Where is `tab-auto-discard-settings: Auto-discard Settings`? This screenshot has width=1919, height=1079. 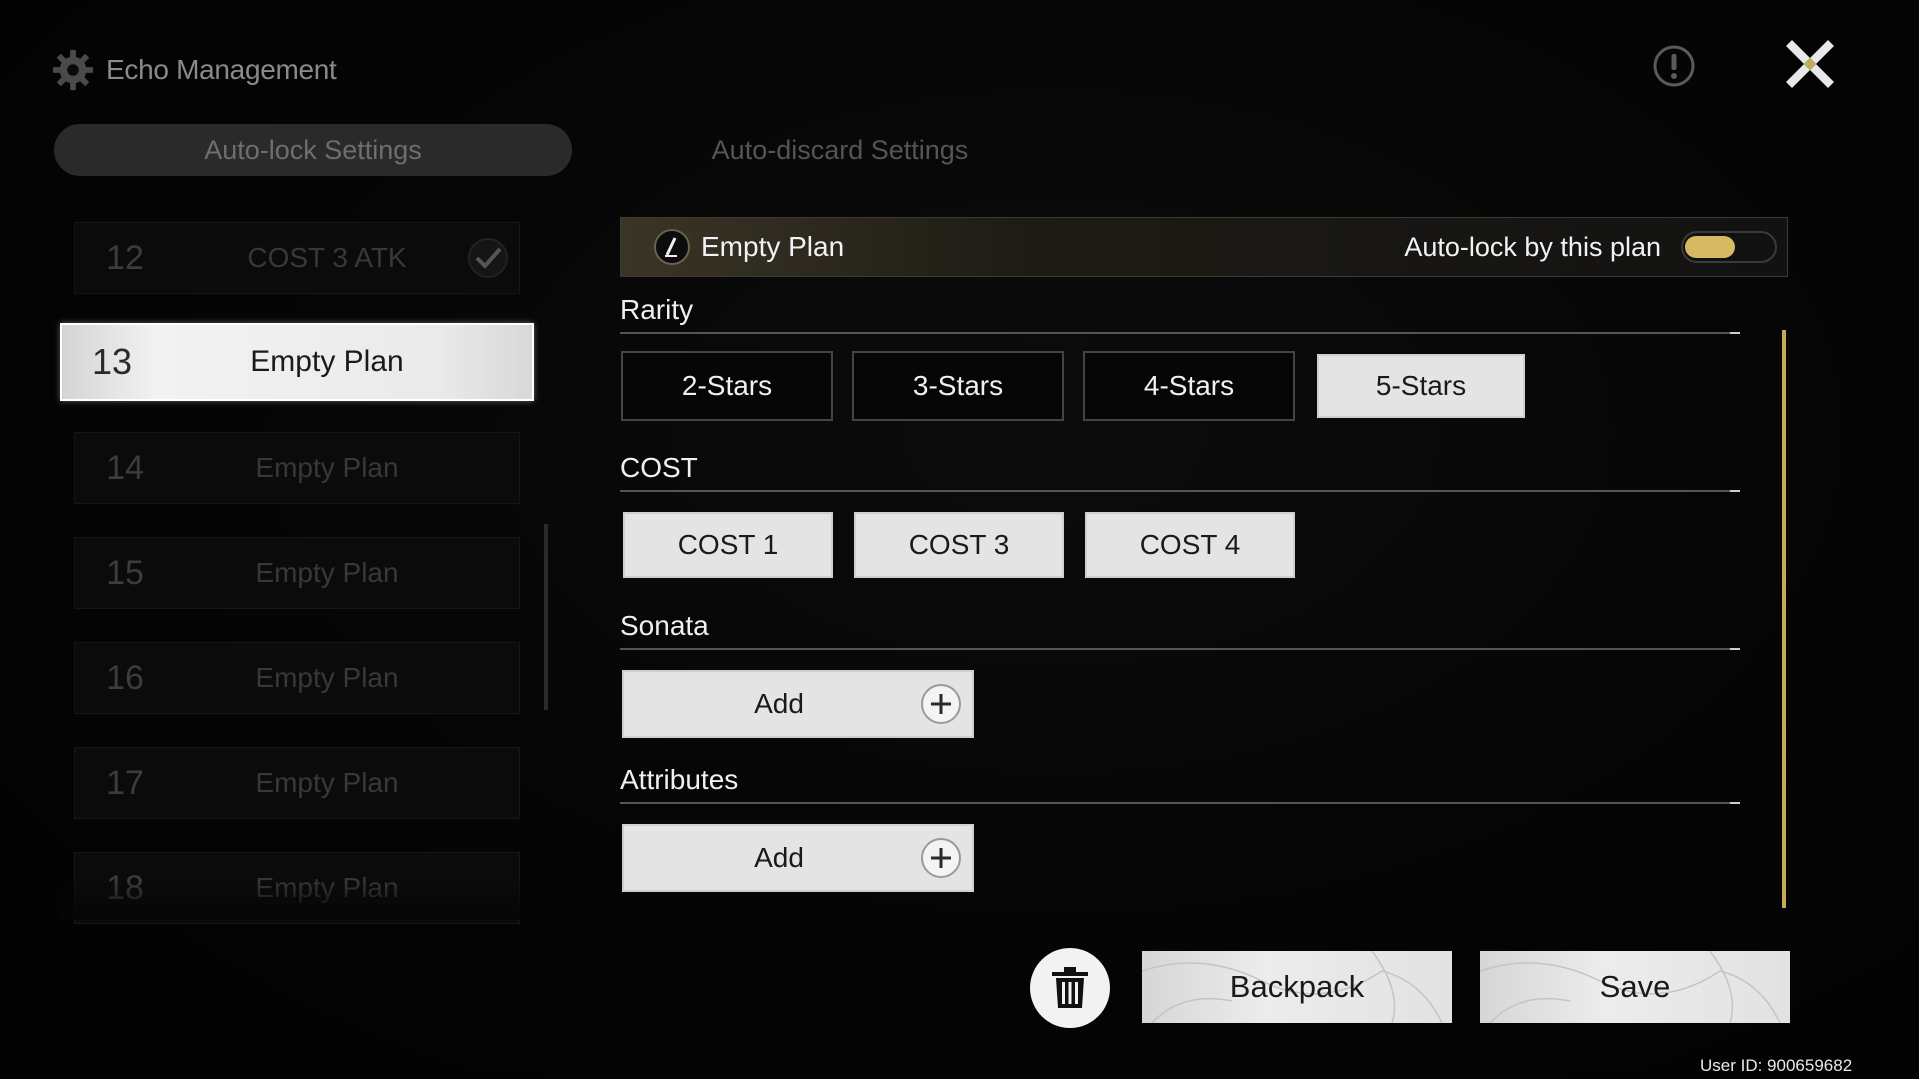 tab-auto-discard-settings: Auto-discard Settings is located at coordinates (840, 150).